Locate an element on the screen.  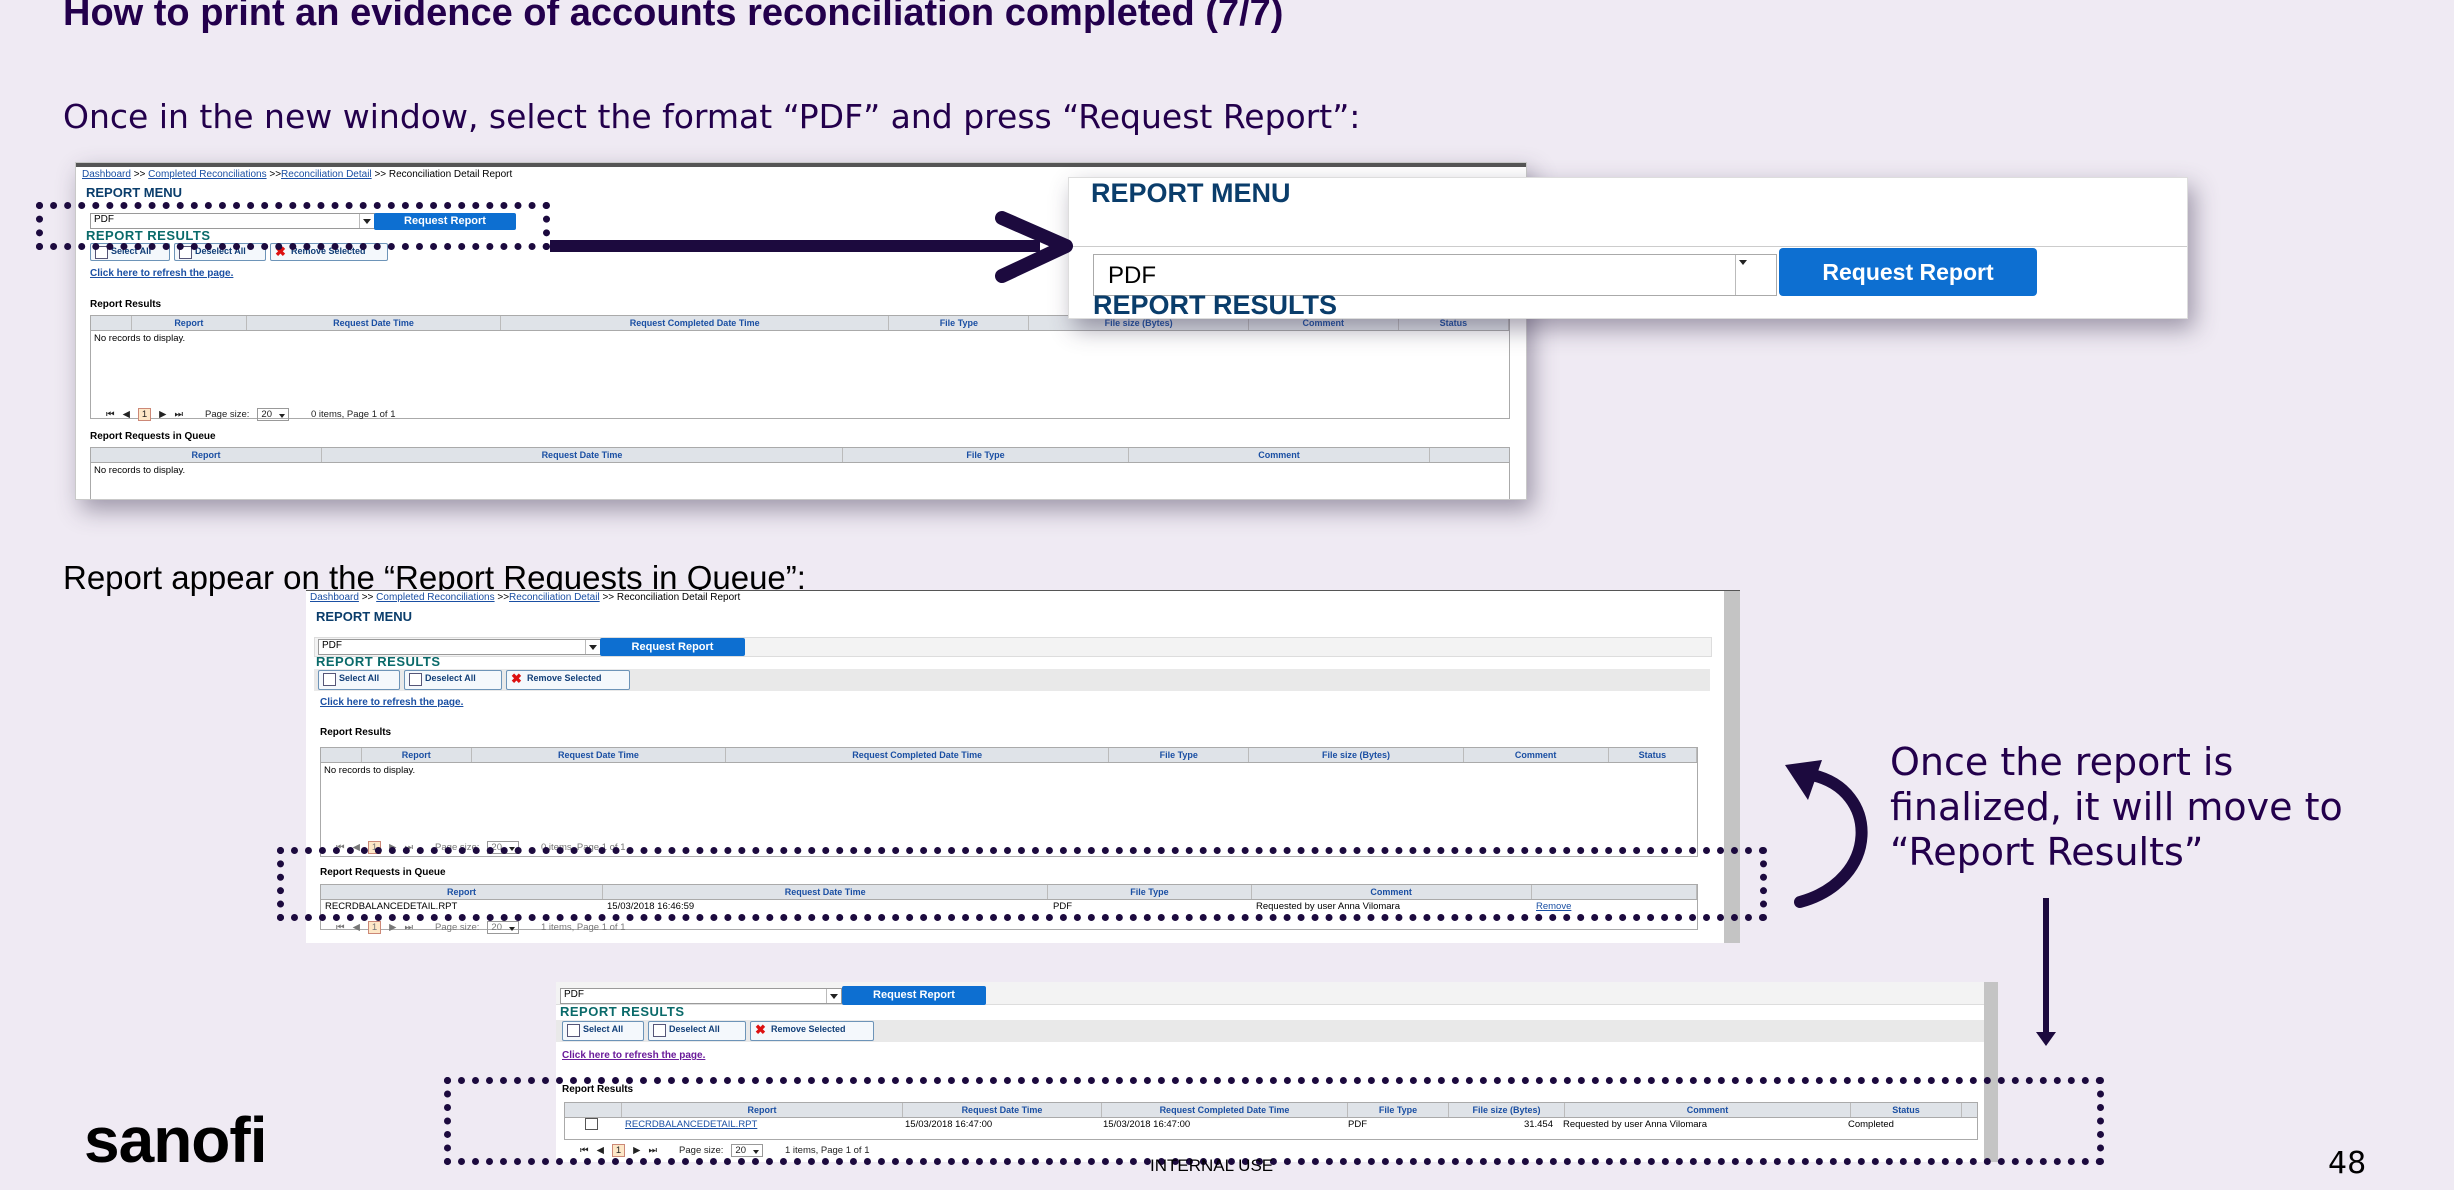
refresh-link: Click here to refresh the page. is located at coordinates (633, 1055).